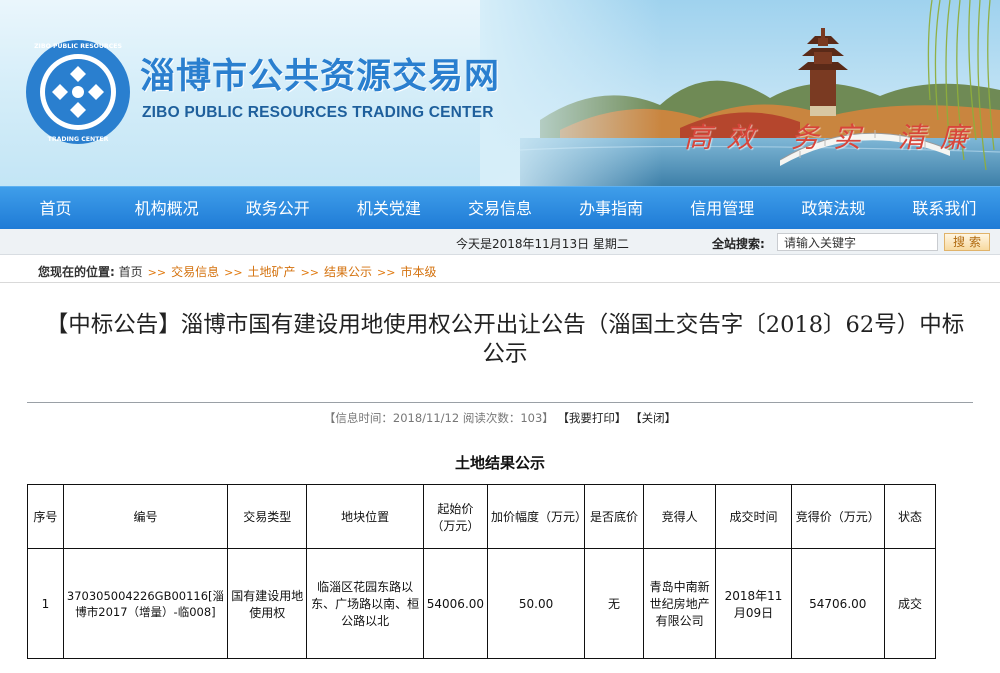 The height and width of the screenshot is (673, 1000). Describe the element at coordinates (537, 516) in the screenshot. I see `header-increment: 加价幅度（万元）` at that location.